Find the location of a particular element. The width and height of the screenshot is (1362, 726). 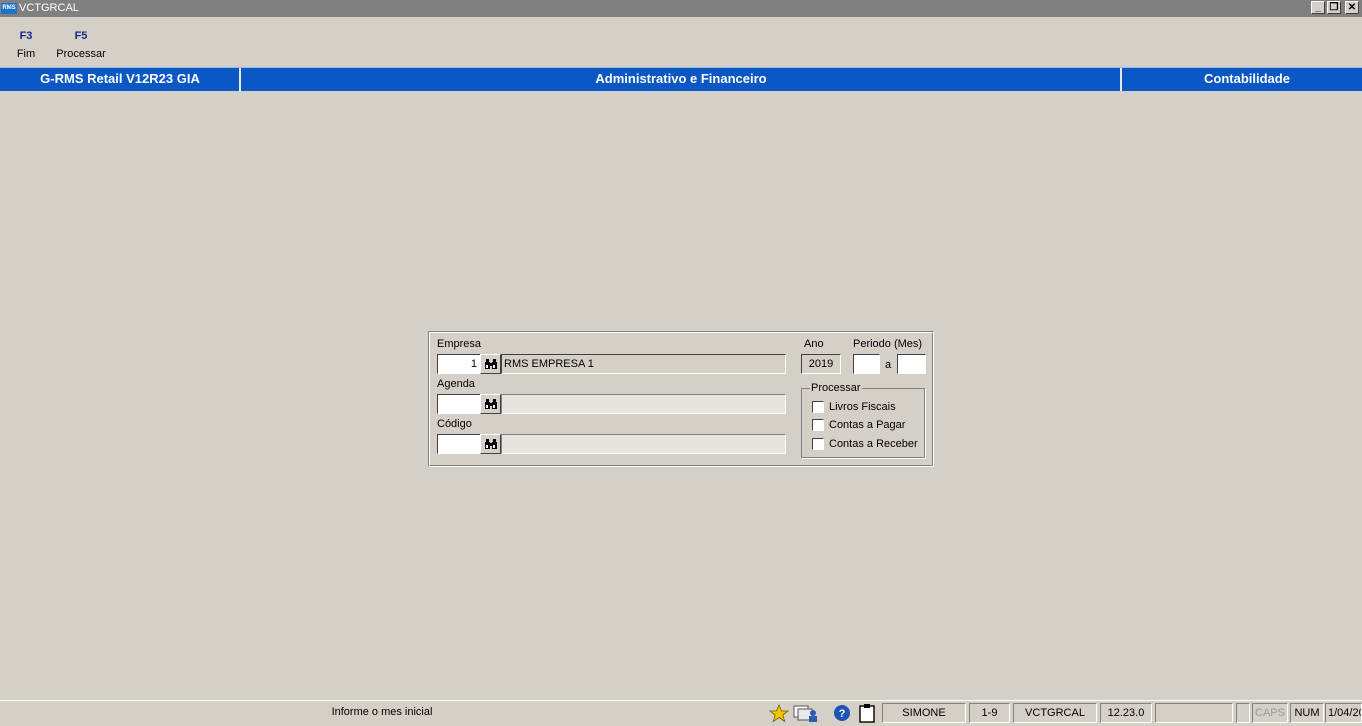

status-version: 12.23.0 is located at coordinates (1126, 713).